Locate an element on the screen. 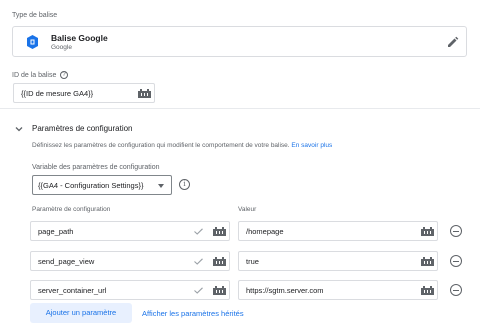  param-field-2: send_page_view is located at coordinates (130, 261).